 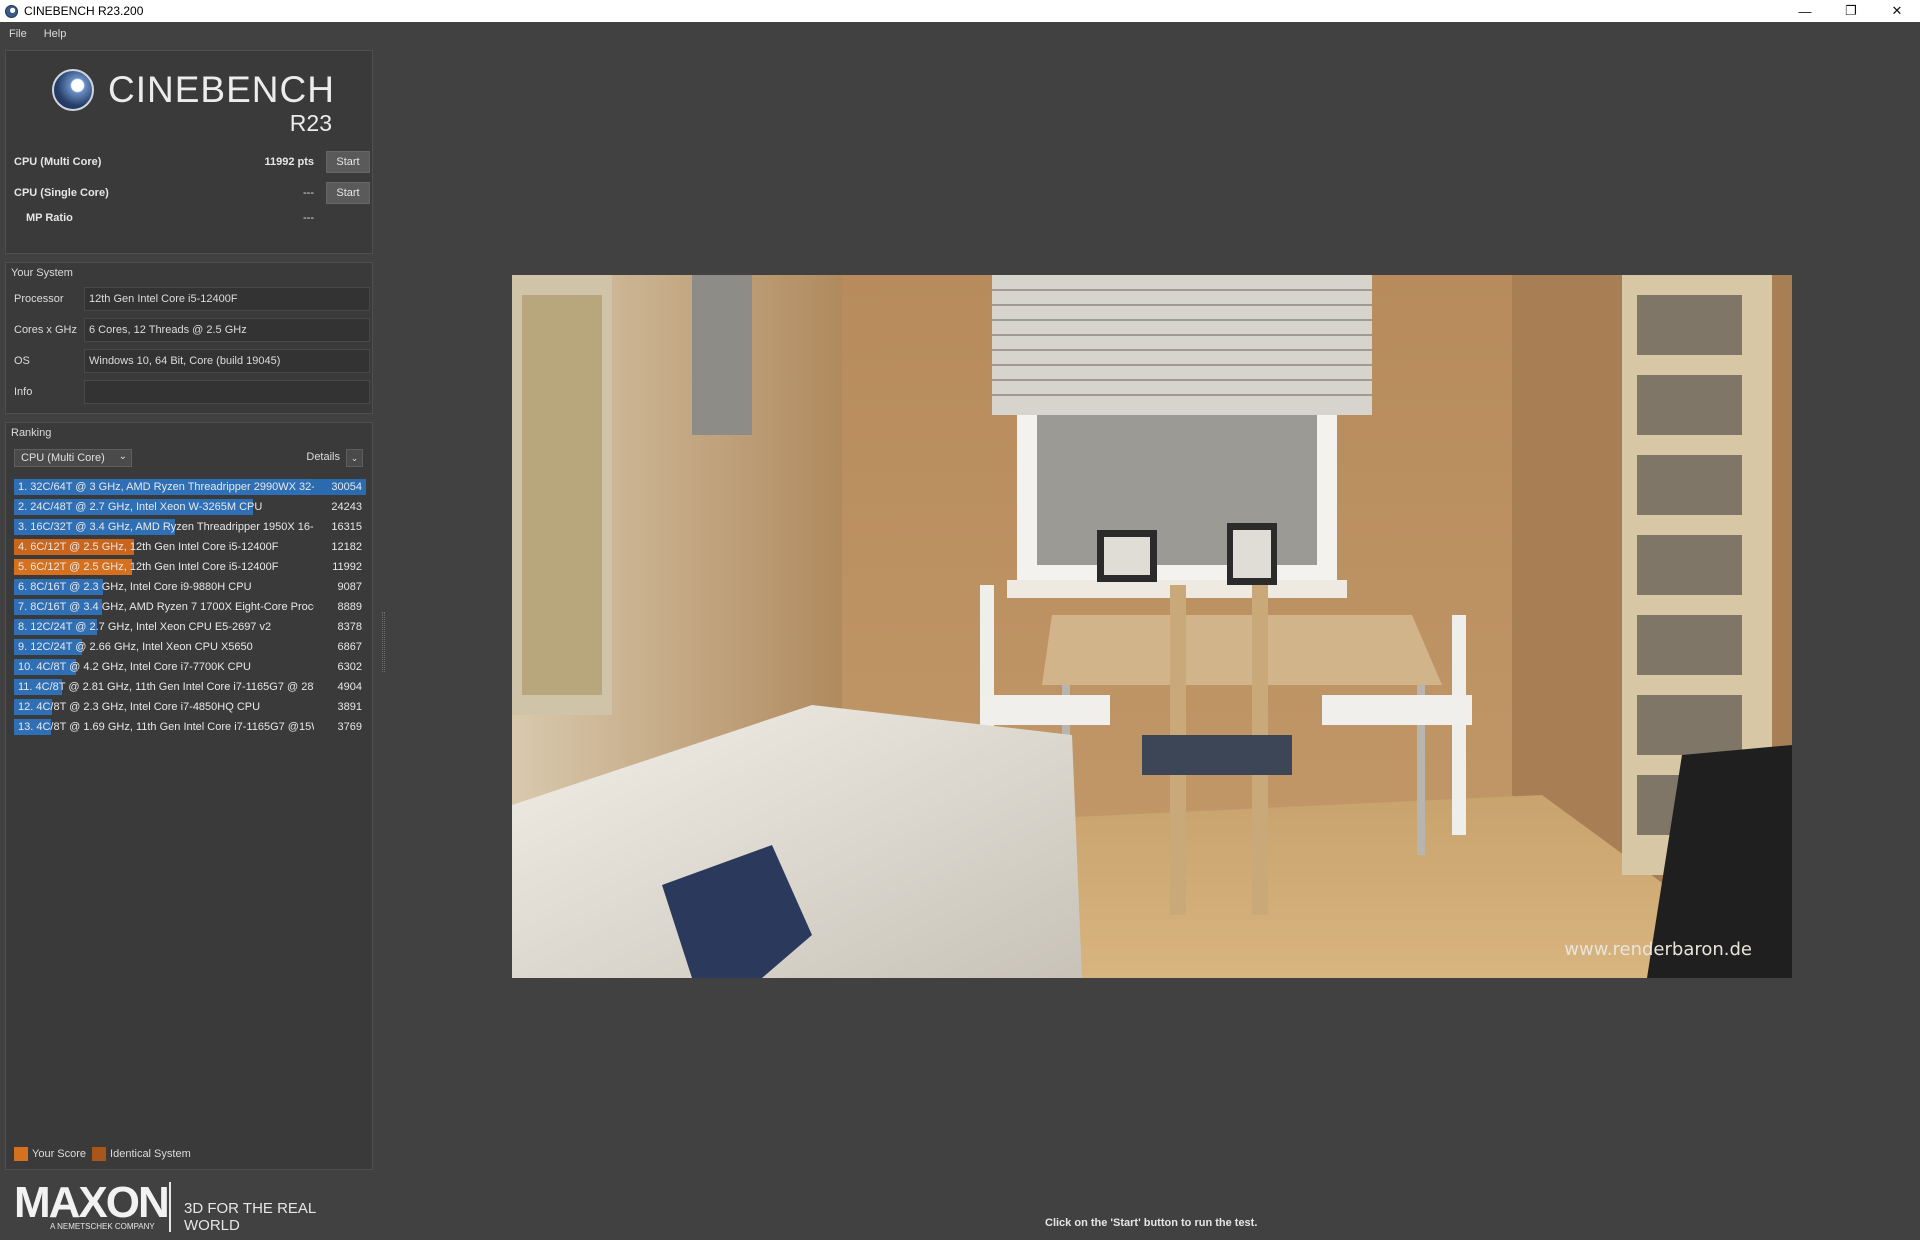 I want to click on legend-your-score-label: Your Score, so click(x=59, y=1154).